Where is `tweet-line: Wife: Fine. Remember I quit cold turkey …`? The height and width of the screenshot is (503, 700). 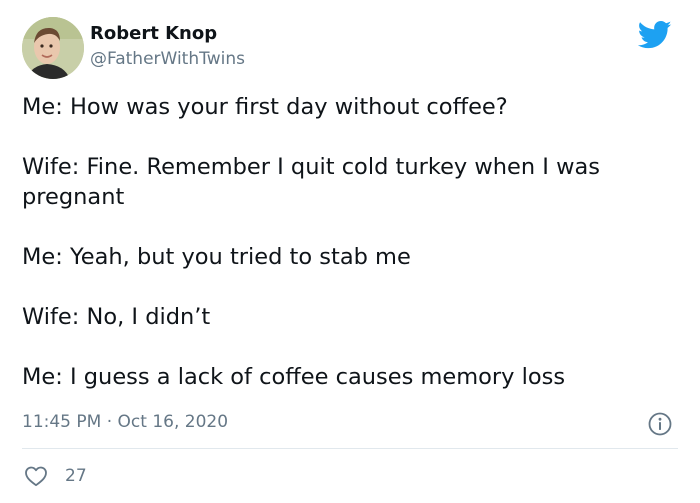
tweet-line: Wife: Fine. Remember I quit cold turkey … is located at coordinates (311, 167).